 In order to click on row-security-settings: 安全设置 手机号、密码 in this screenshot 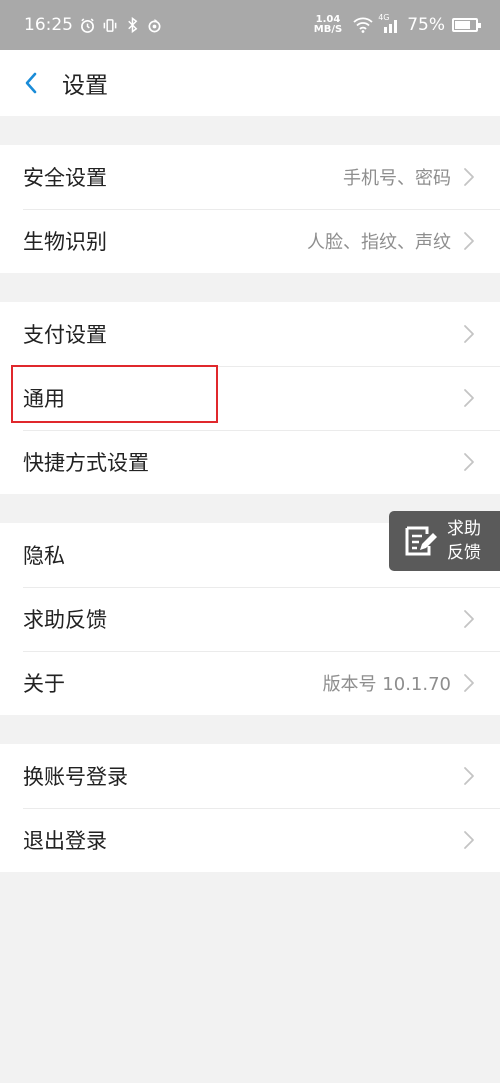, I will do `click(250, 177)`.